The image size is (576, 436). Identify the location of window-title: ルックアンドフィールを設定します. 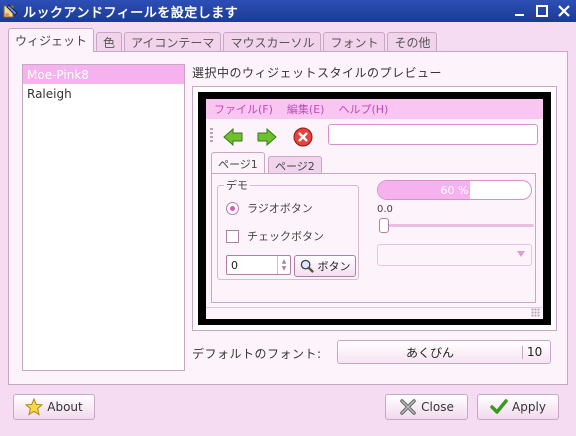
(131, 13).